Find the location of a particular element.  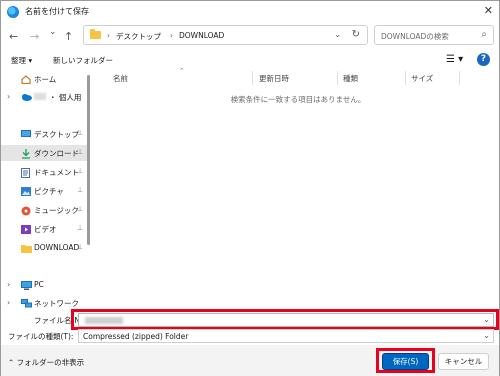

edge-icon is located at coordinates (13, 12).